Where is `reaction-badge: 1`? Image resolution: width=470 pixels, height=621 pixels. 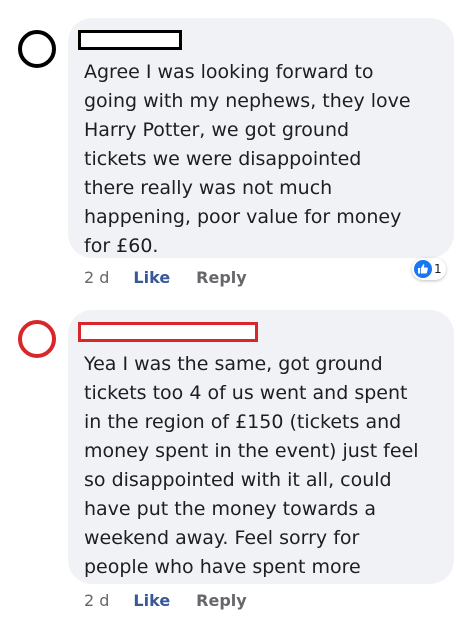 reaction-badge: 1 is located at coordinates (429, 269).